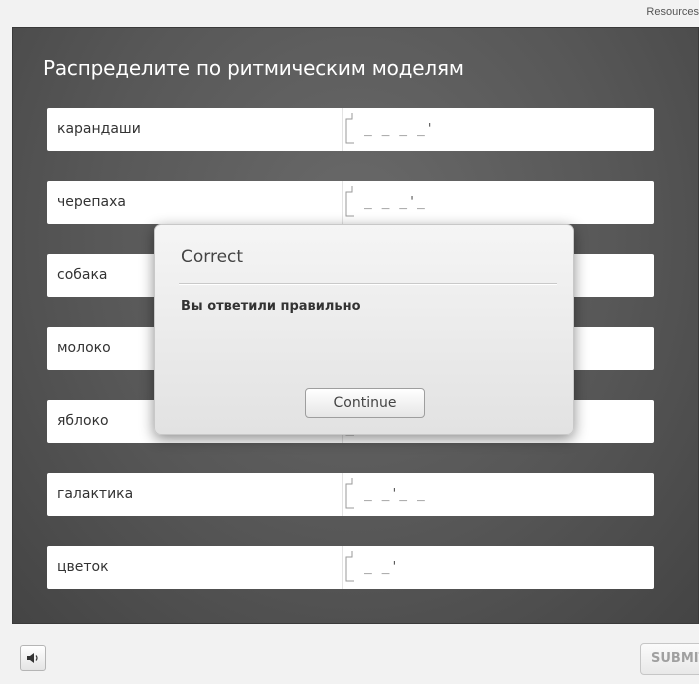  What do you see at coordinates (494, 494) in the screenshot?
I see `pattern-drop-zone: _ _'_ _` at bounding box center [494, 494].